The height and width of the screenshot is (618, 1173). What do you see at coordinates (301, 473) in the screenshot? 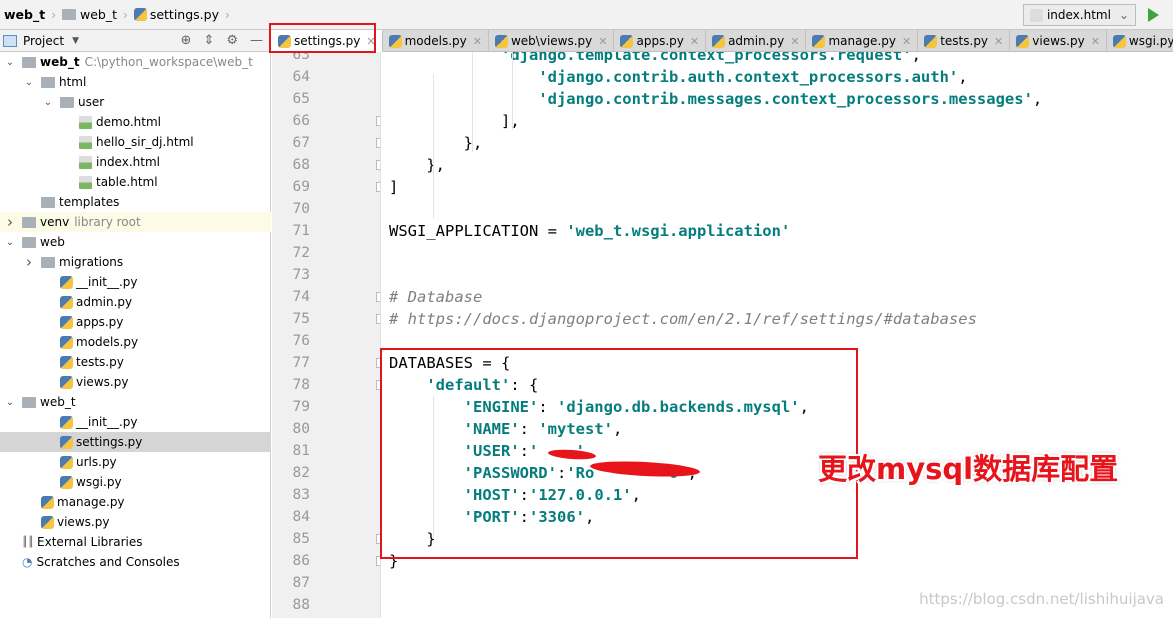
I see `line-number: 82` at bounding box center [301, 473].